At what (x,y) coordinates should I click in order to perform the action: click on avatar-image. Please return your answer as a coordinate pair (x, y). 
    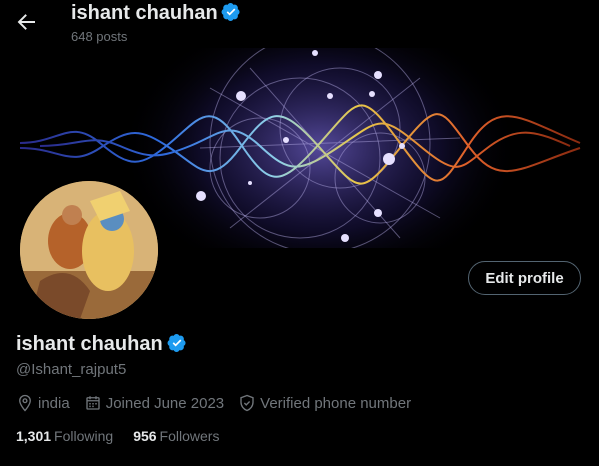
    Looking at the image, I should click on (89, 250).